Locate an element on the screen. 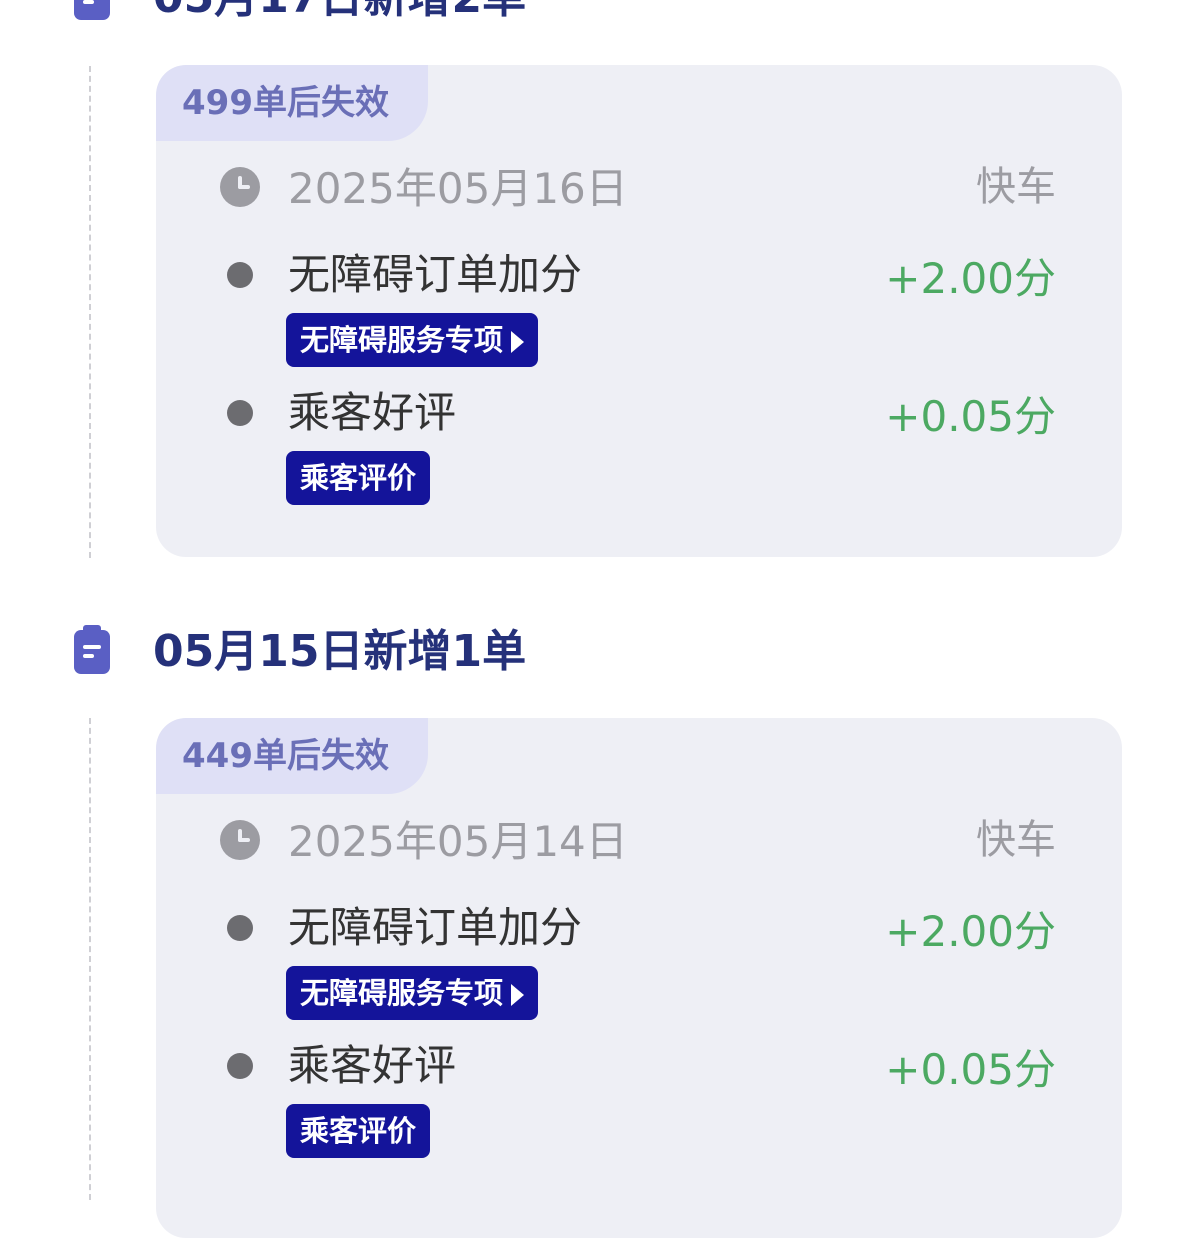 The height and width of the screenshot is (1238, 1200). order-date: 2025年05月14日 is located at coordinates (458, 841).